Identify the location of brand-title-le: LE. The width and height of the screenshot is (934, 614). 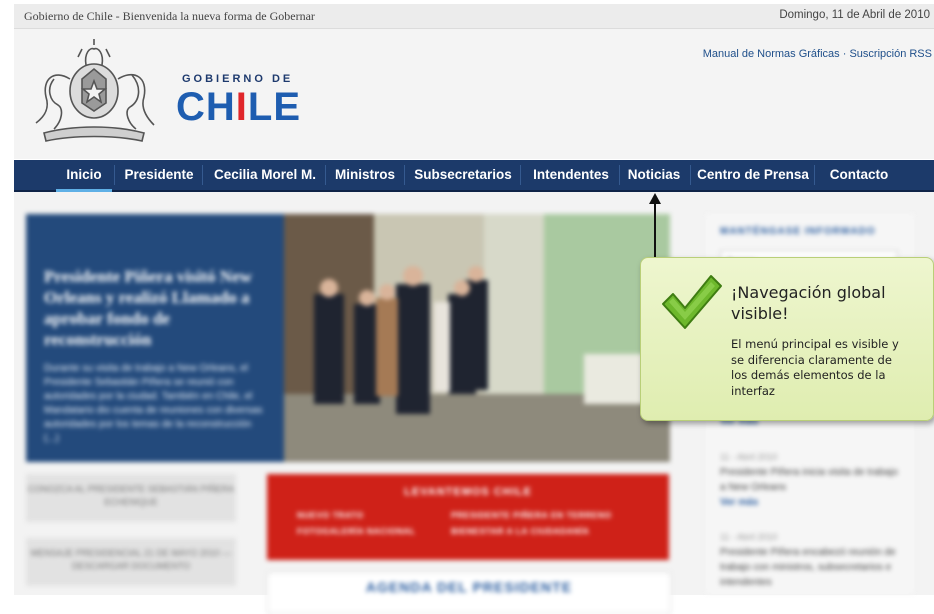
(274, 107).